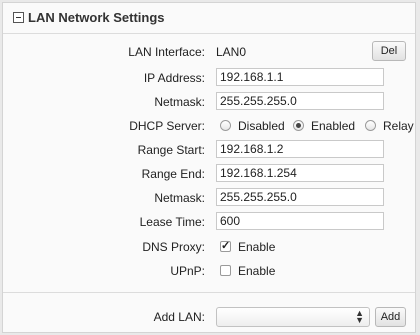 The image size is (420, 335). What do you see at coordinates (261, 126) in the screenshot?
I see `dhcp-disabled-label: Disabled` at bounding box center [261, 126].